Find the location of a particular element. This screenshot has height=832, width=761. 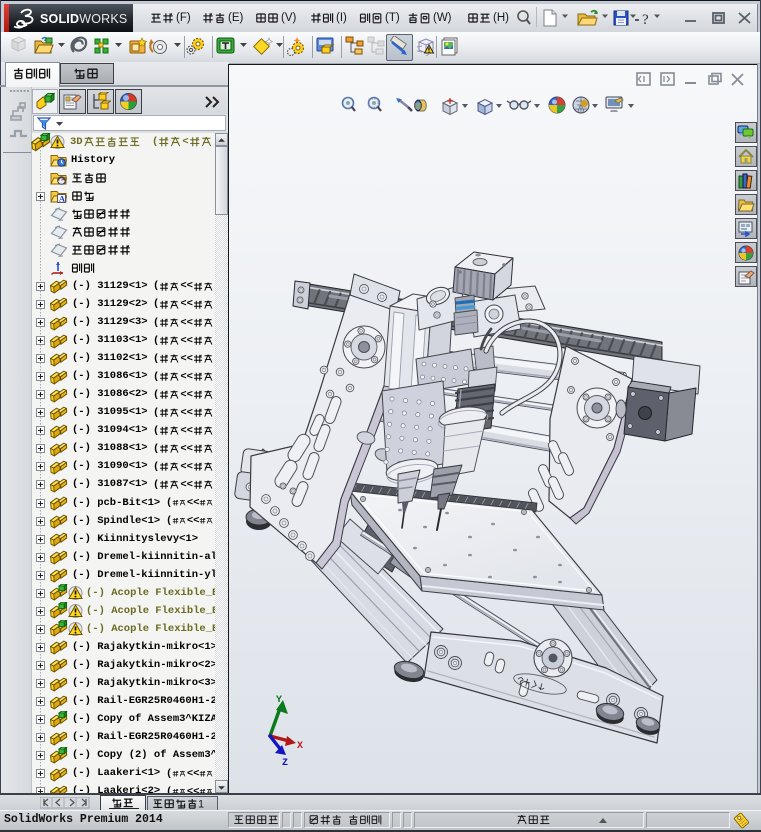

svg-text: Y is located at coordinates (279, 700).